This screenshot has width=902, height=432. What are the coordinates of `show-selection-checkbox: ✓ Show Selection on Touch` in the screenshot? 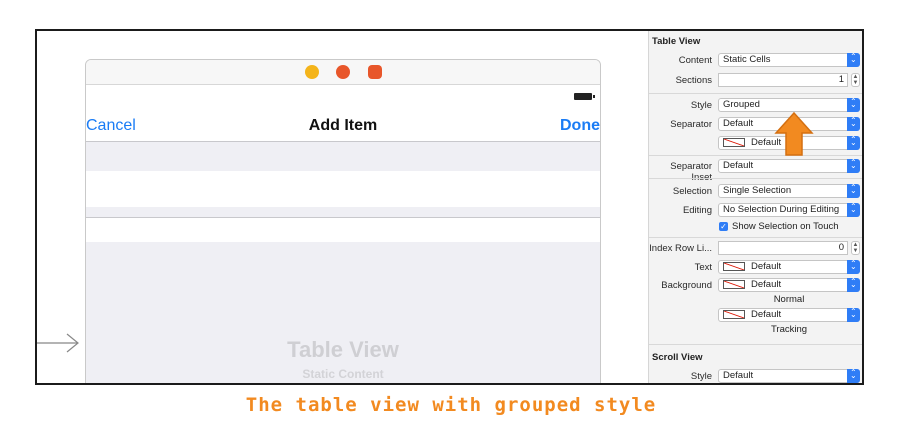 It's located at (779, 226).